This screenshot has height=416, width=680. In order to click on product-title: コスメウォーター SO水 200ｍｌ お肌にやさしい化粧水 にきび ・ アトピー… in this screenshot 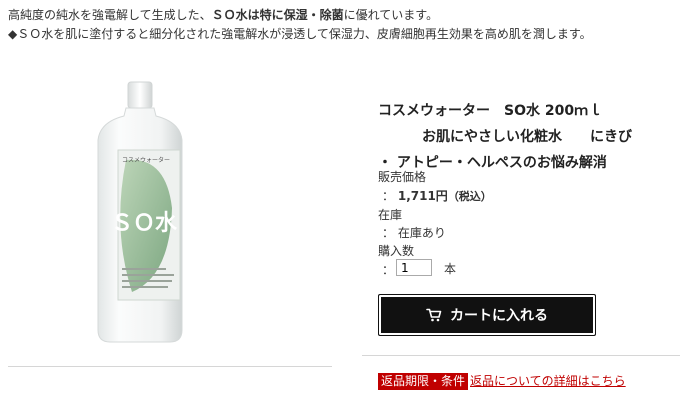, I will do `click(518, 137)`.